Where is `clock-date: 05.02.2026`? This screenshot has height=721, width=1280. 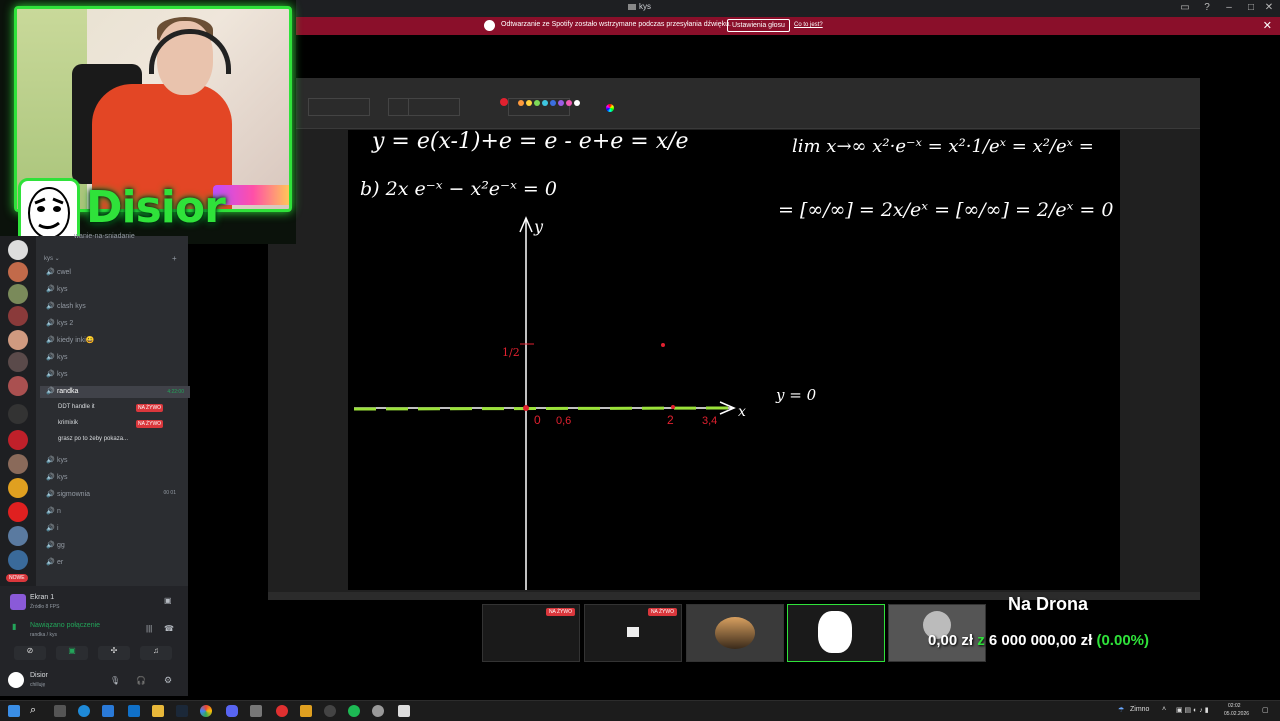
clock-date: 05.02.2026 is located at coordinates (1236, 714).